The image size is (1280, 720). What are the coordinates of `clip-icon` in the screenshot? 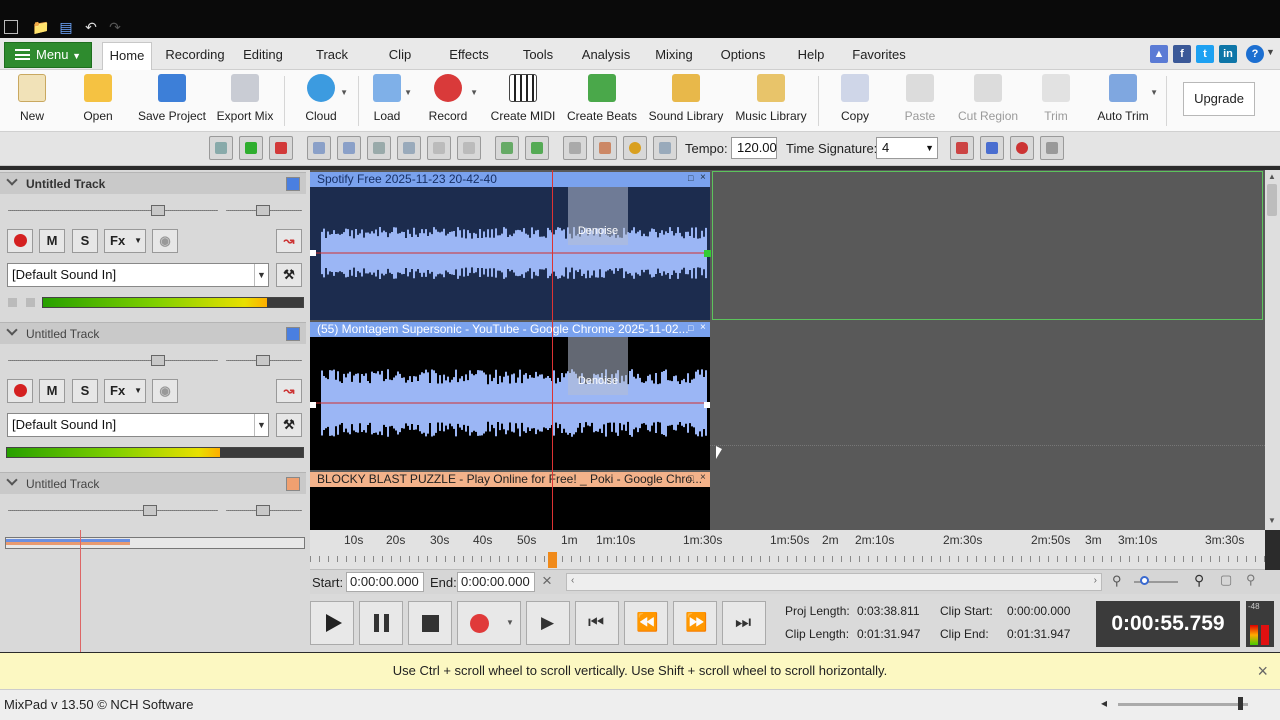 It's located at (409, 148).